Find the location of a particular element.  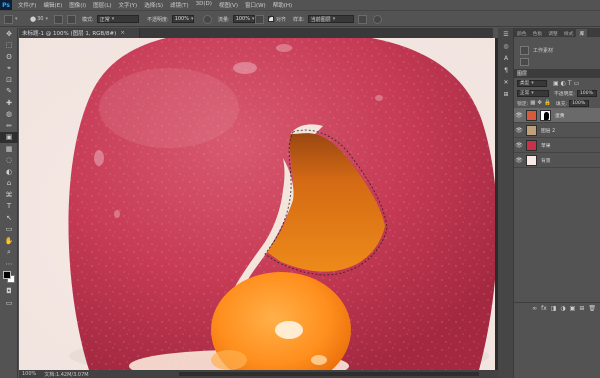

layer-fill-input: 100% is located at coordinates (579, 103).